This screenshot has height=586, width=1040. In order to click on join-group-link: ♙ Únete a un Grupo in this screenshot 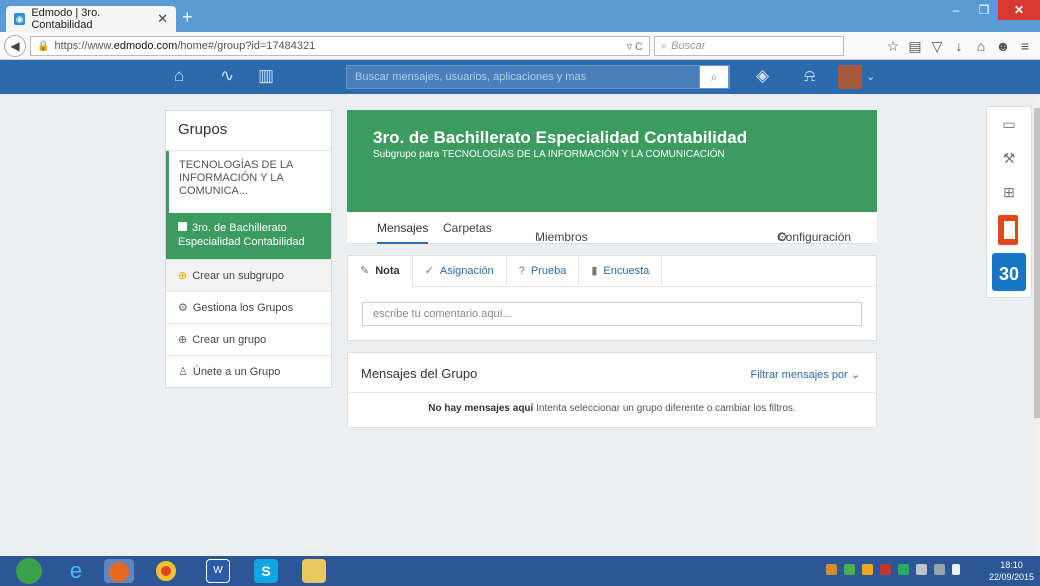, I will do `click(248, 371)`.